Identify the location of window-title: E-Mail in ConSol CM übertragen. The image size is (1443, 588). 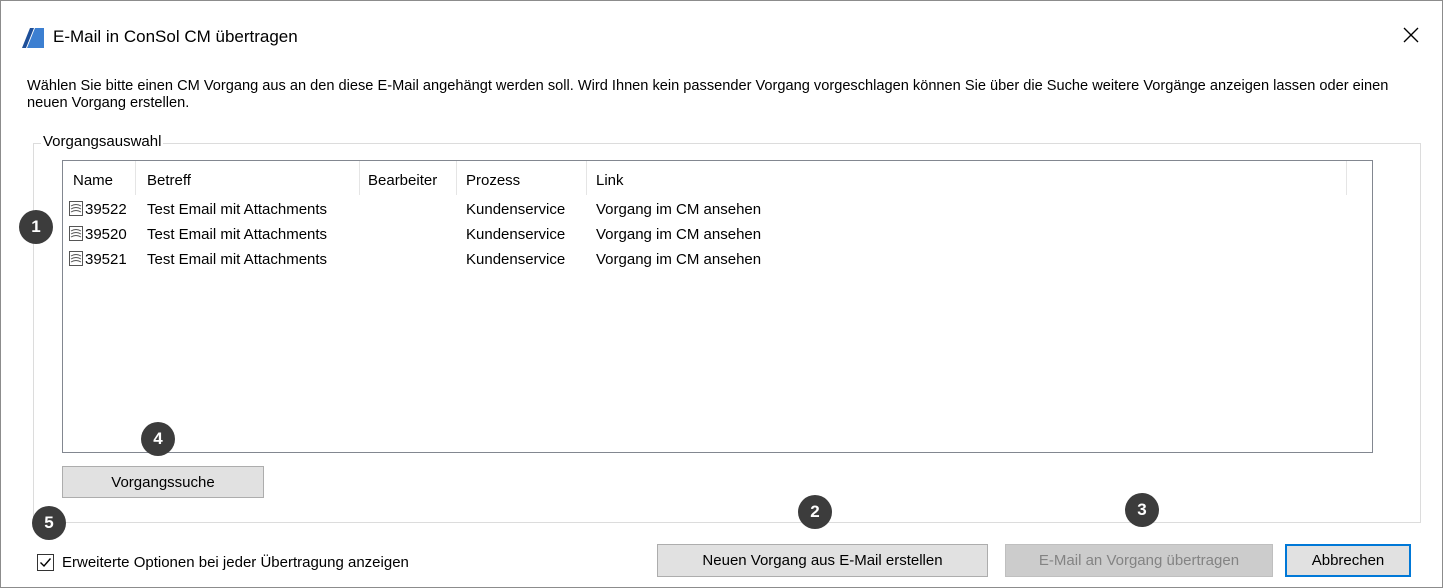
(175, 36).